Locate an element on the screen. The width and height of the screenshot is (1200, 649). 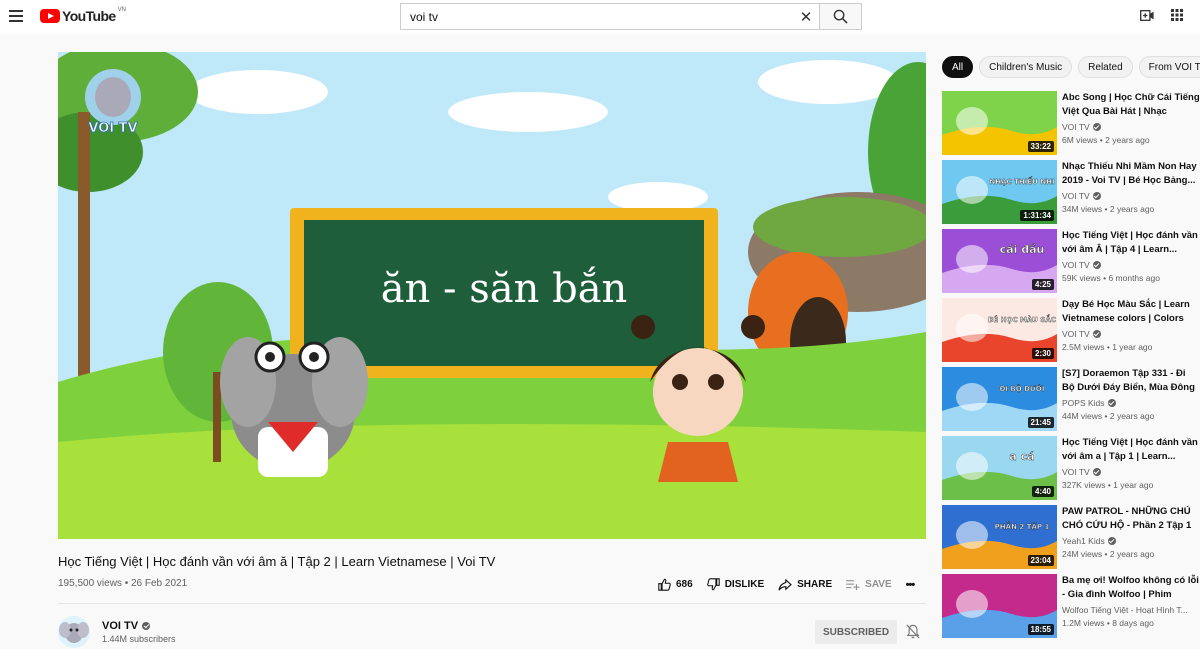
video-duration: 1:31:34 is located at coordinates (1037, 215).